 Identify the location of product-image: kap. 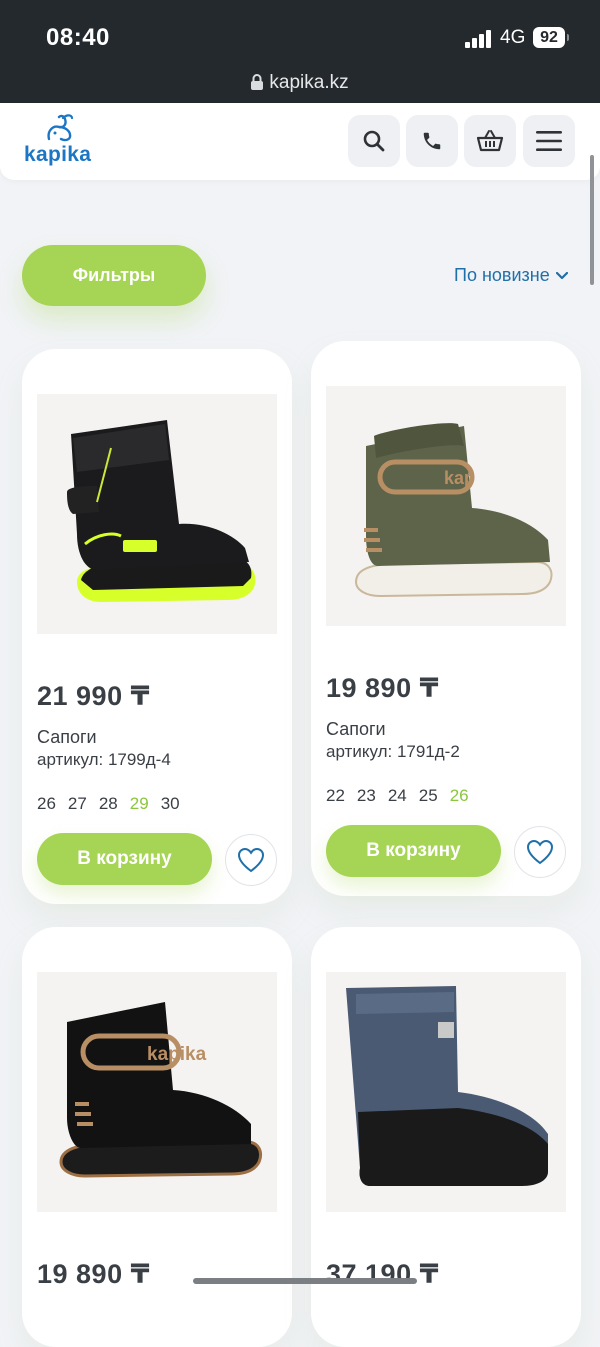
(446, 506).